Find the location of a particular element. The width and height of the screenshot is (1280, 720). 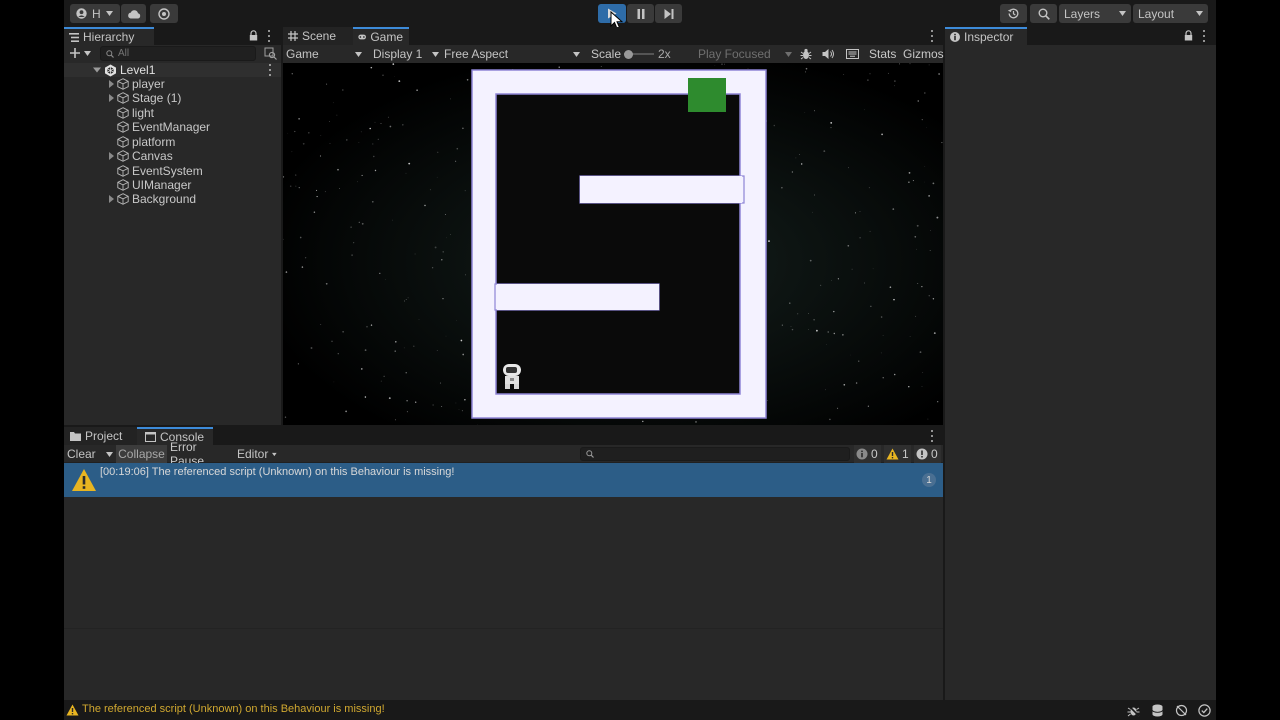

scale-slider is located at coordinates (639, 54).